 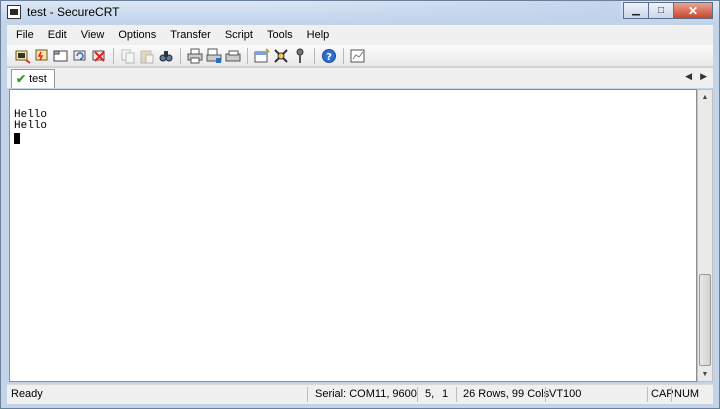 I want to click on tab-test: ✔ test, so click(x=33, y=78).